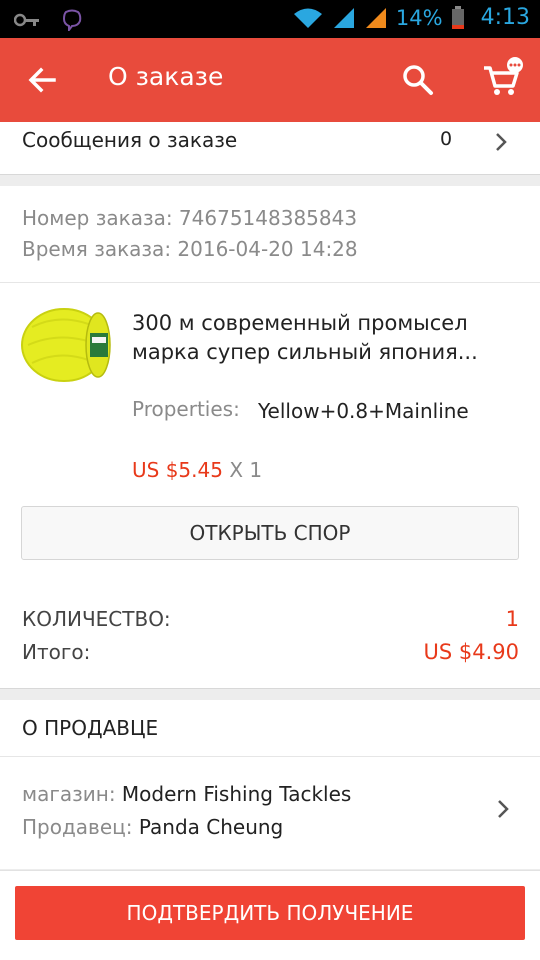 The height and width of the screenshot is (960, 540). I want to click on status-bar: 14% 4:13, so click(270, 19).